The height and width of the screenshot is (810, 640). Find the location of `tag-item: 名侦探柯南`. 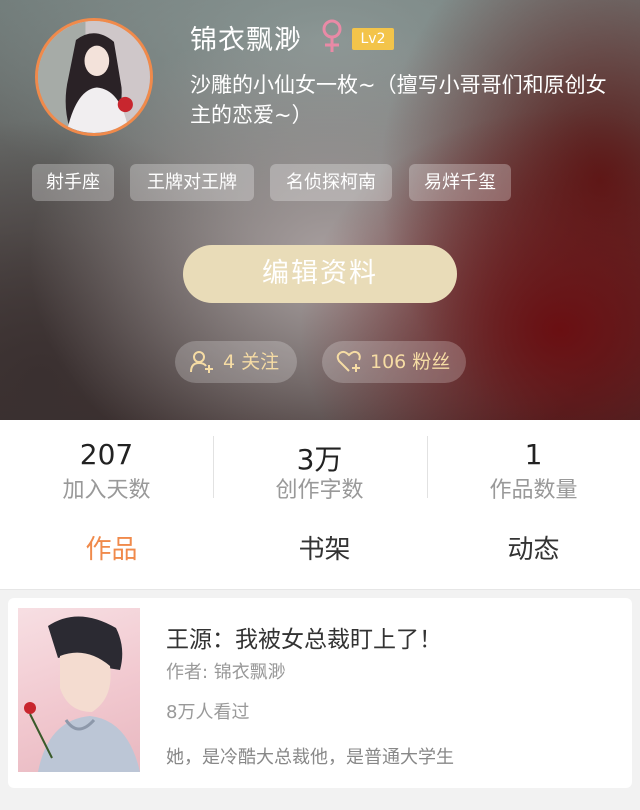

tag-item: 名侦探柯南 is located at coordinates (331, 182).